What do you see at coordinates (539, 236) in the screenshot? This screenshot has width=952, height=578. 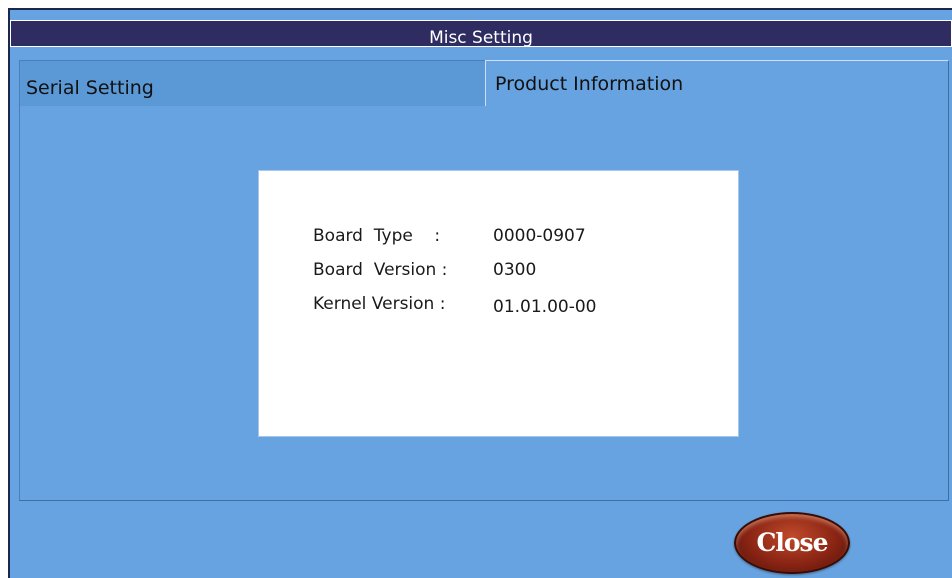 I see `board-type-value: 0000-0907` at bounding box center [539, 236].